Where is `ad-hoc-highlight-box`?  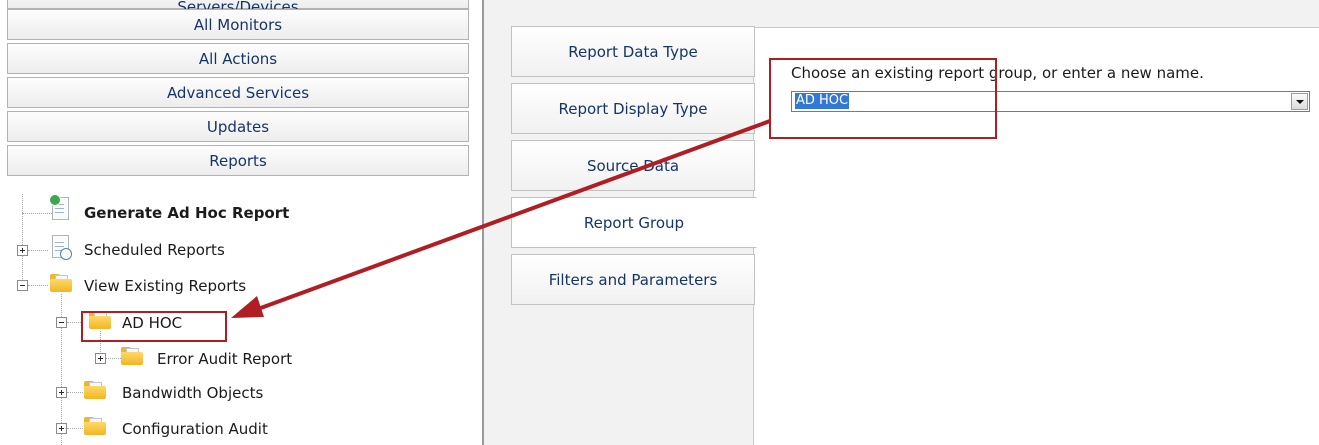
ad-hoc-highlight-box is located at coordinates (154, 326).